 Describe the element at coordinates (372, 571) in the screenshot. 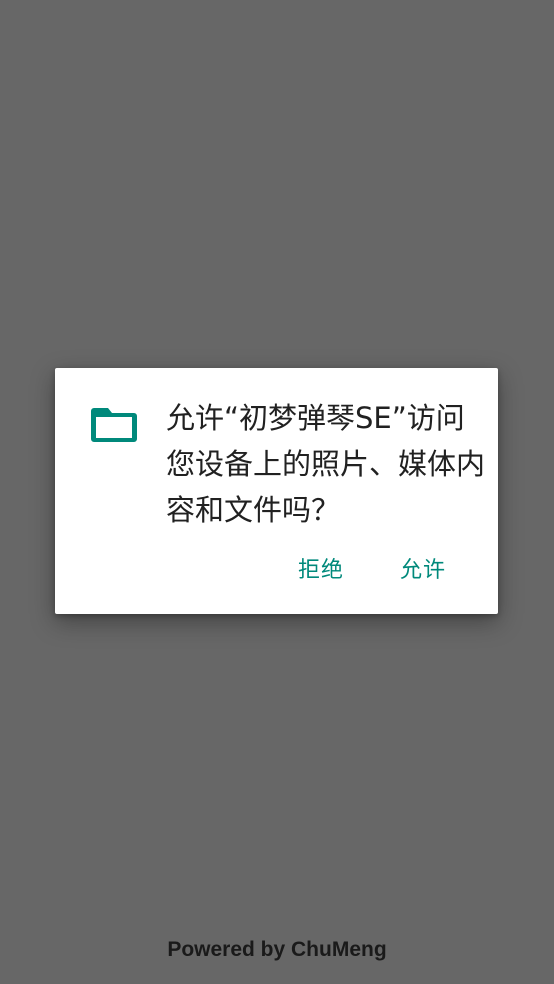

I see `dialog-actions: 拒绝 允许` at that location.